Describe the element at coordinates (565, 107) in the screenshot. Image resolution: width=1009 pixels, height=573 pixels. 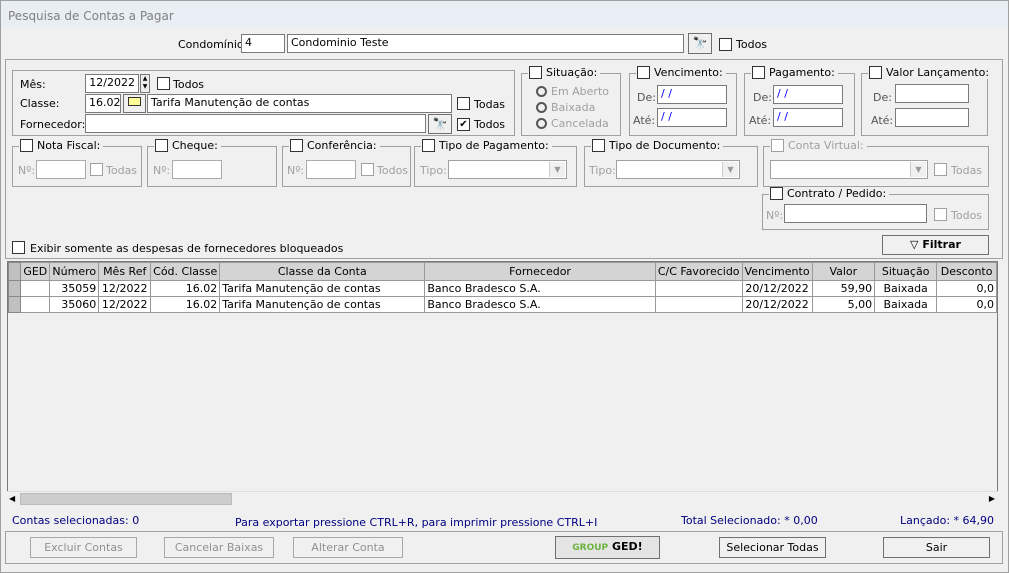
I see `radio-baixada: Baixada` at that location.